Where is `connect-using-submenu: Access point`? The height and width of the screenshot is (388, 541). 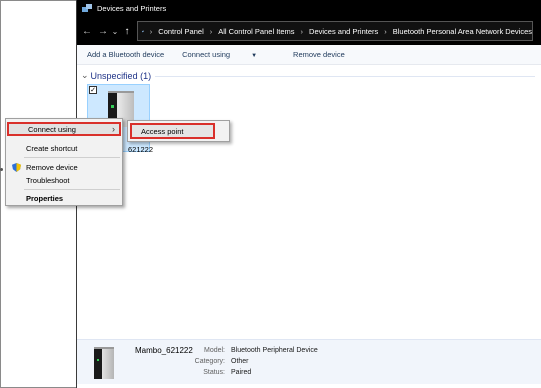
connect-using-submenu: Access point is located at coordinates (178, 131).